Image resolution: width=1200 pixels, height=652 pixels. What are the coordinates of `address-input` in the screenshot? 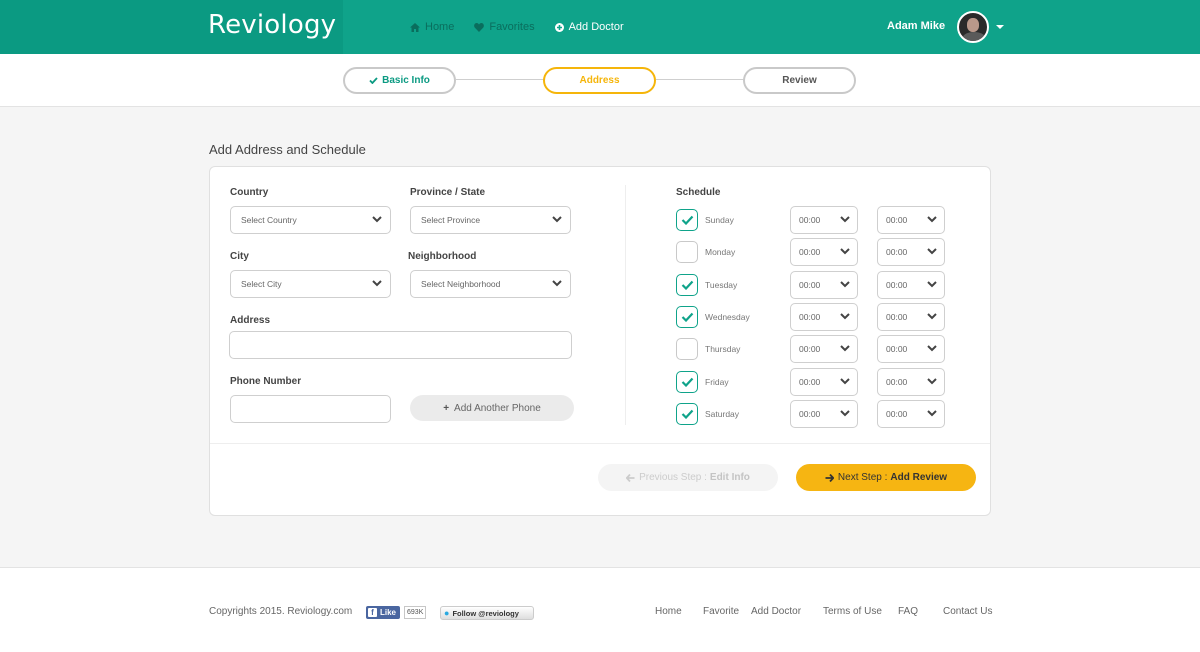 It's located at (400, 345).